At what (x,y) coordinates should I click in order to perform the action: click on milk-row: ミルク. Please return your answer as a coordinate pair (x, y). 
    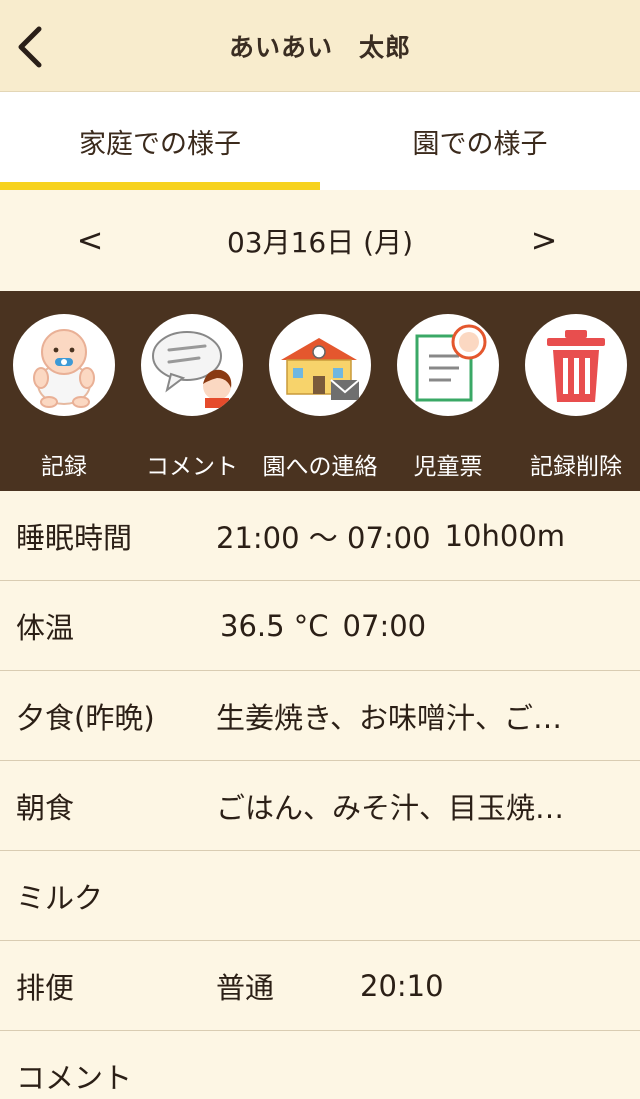
    Looking at the image, I should click on (320, 896).